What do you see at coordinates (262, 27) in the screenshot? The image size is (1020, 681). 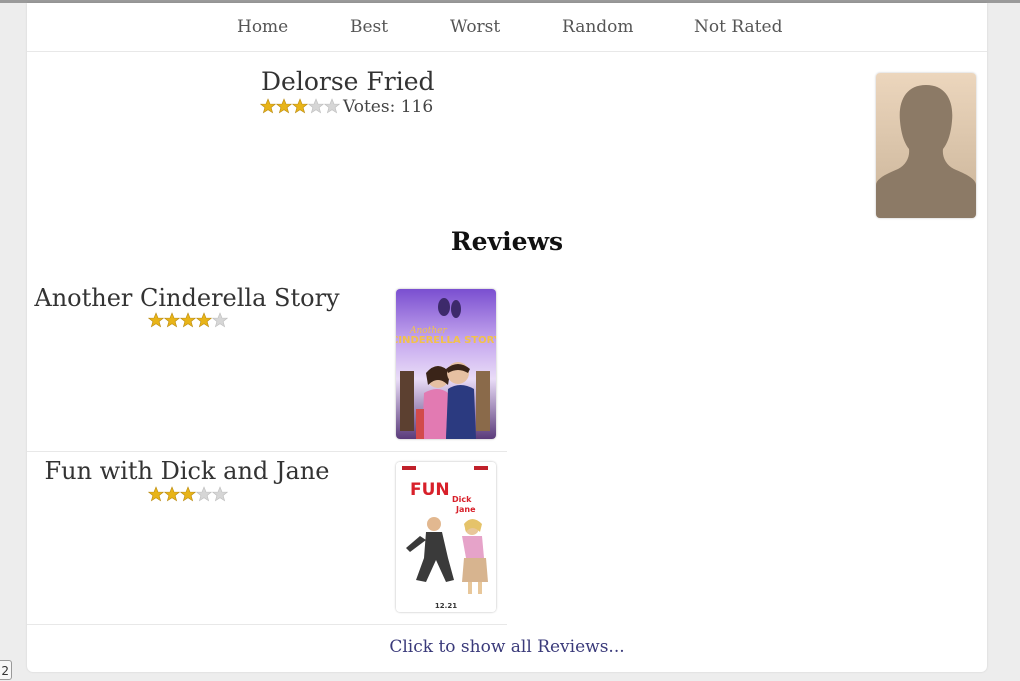 I see `nav-home: Home` at bounding box center [262, 27].